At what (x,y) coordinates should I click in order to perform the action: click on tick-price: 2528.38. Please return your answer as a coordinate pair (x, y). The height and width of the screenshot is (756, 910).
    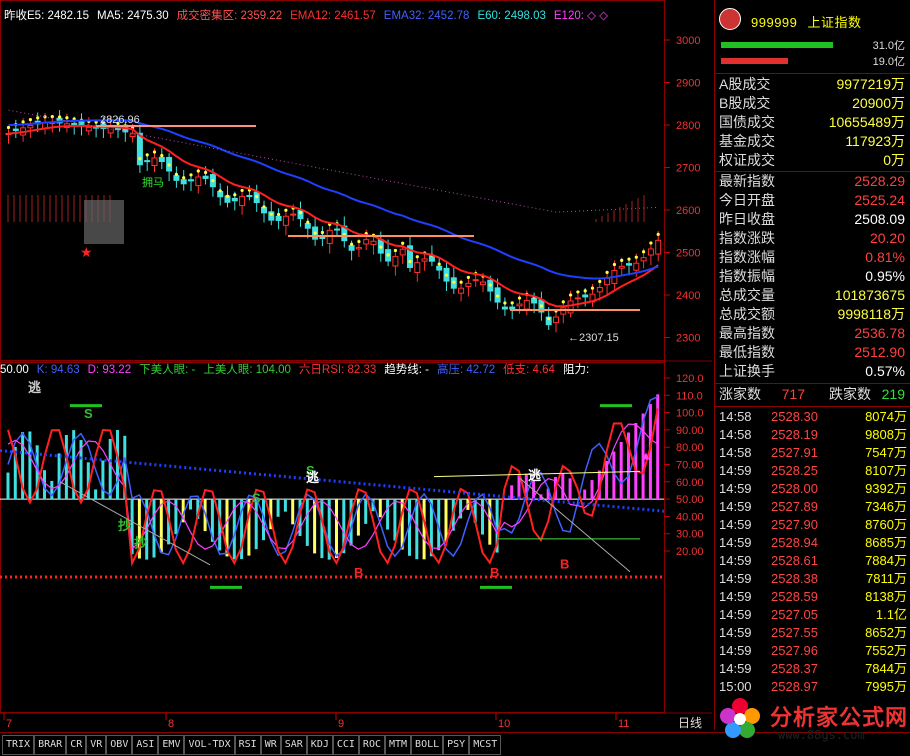
    Looking at the image, I should click on (794, 578).